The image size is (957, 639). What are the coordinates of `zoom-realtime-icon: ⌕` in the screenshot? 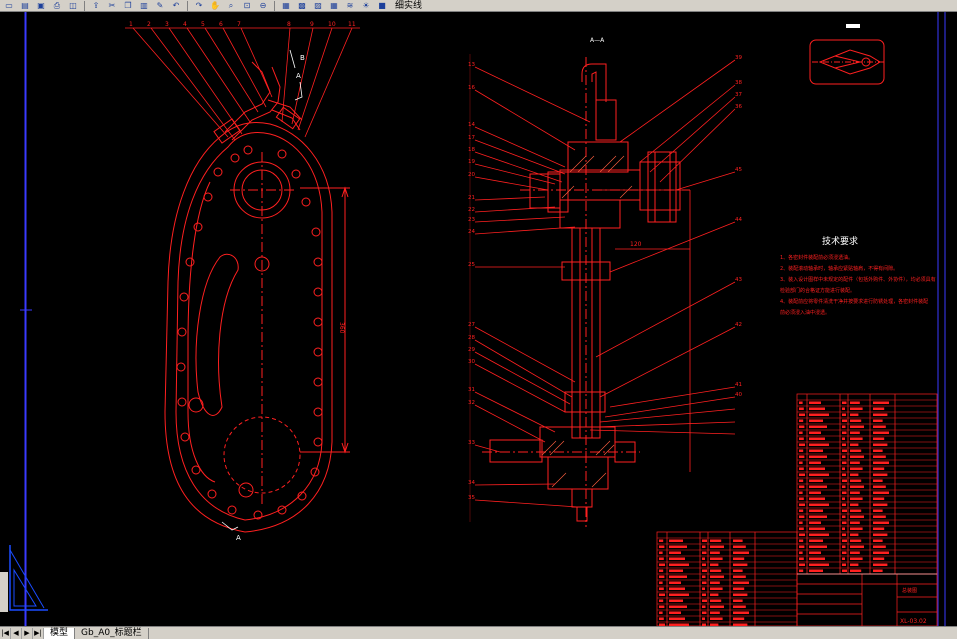 It's located at (231, 6).